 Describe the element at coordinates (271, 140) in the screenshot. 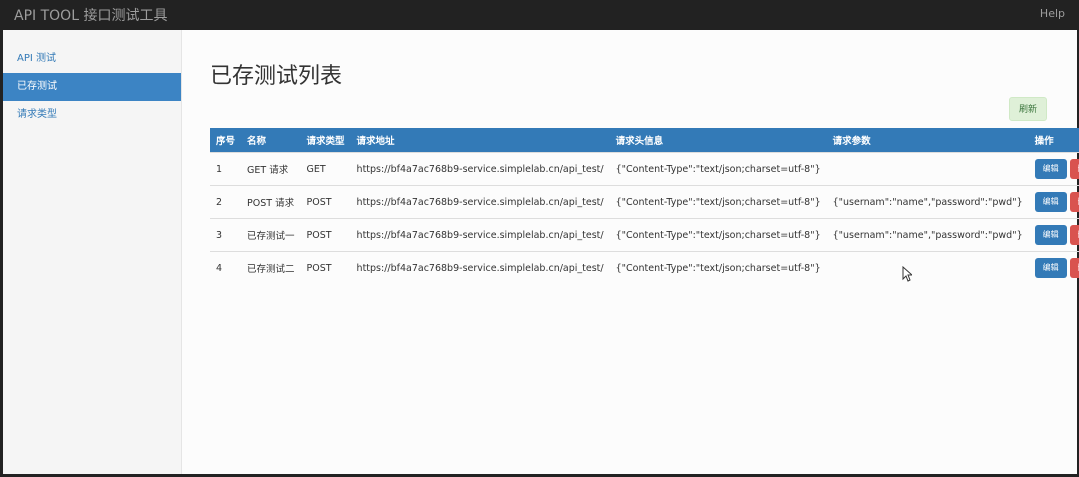

I see `col-name-header: 名称` at that location.